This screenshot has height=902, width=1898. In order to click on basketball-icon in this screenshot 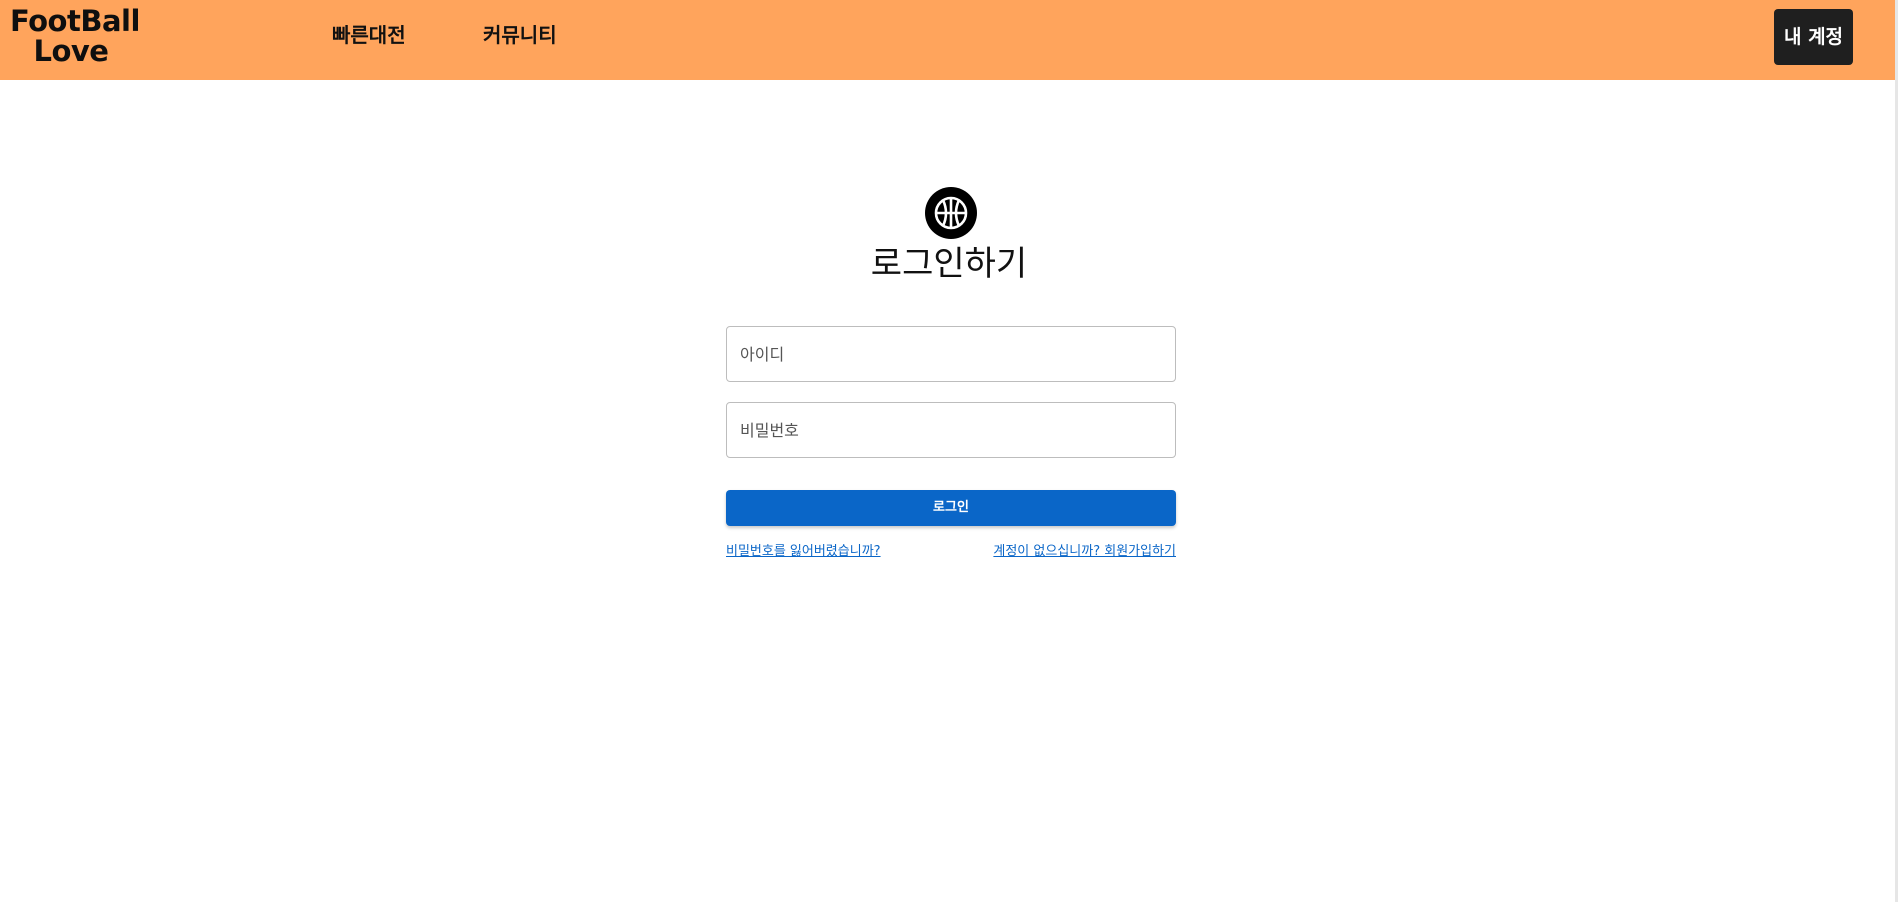, I will do `click(951, 213)`.